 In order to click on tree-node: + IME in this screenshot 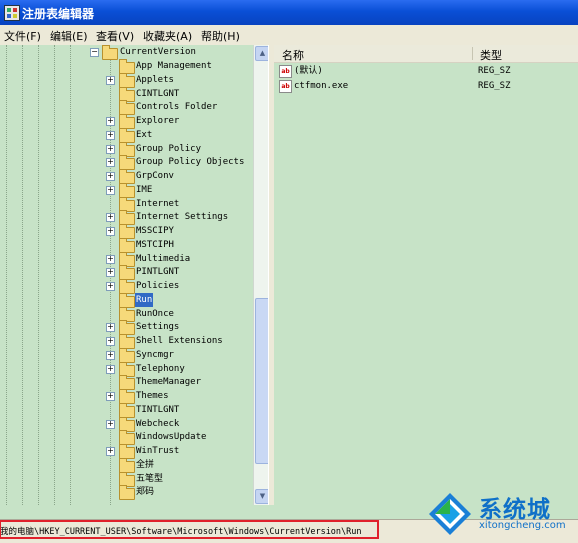, I will do `click(126, 190)`.